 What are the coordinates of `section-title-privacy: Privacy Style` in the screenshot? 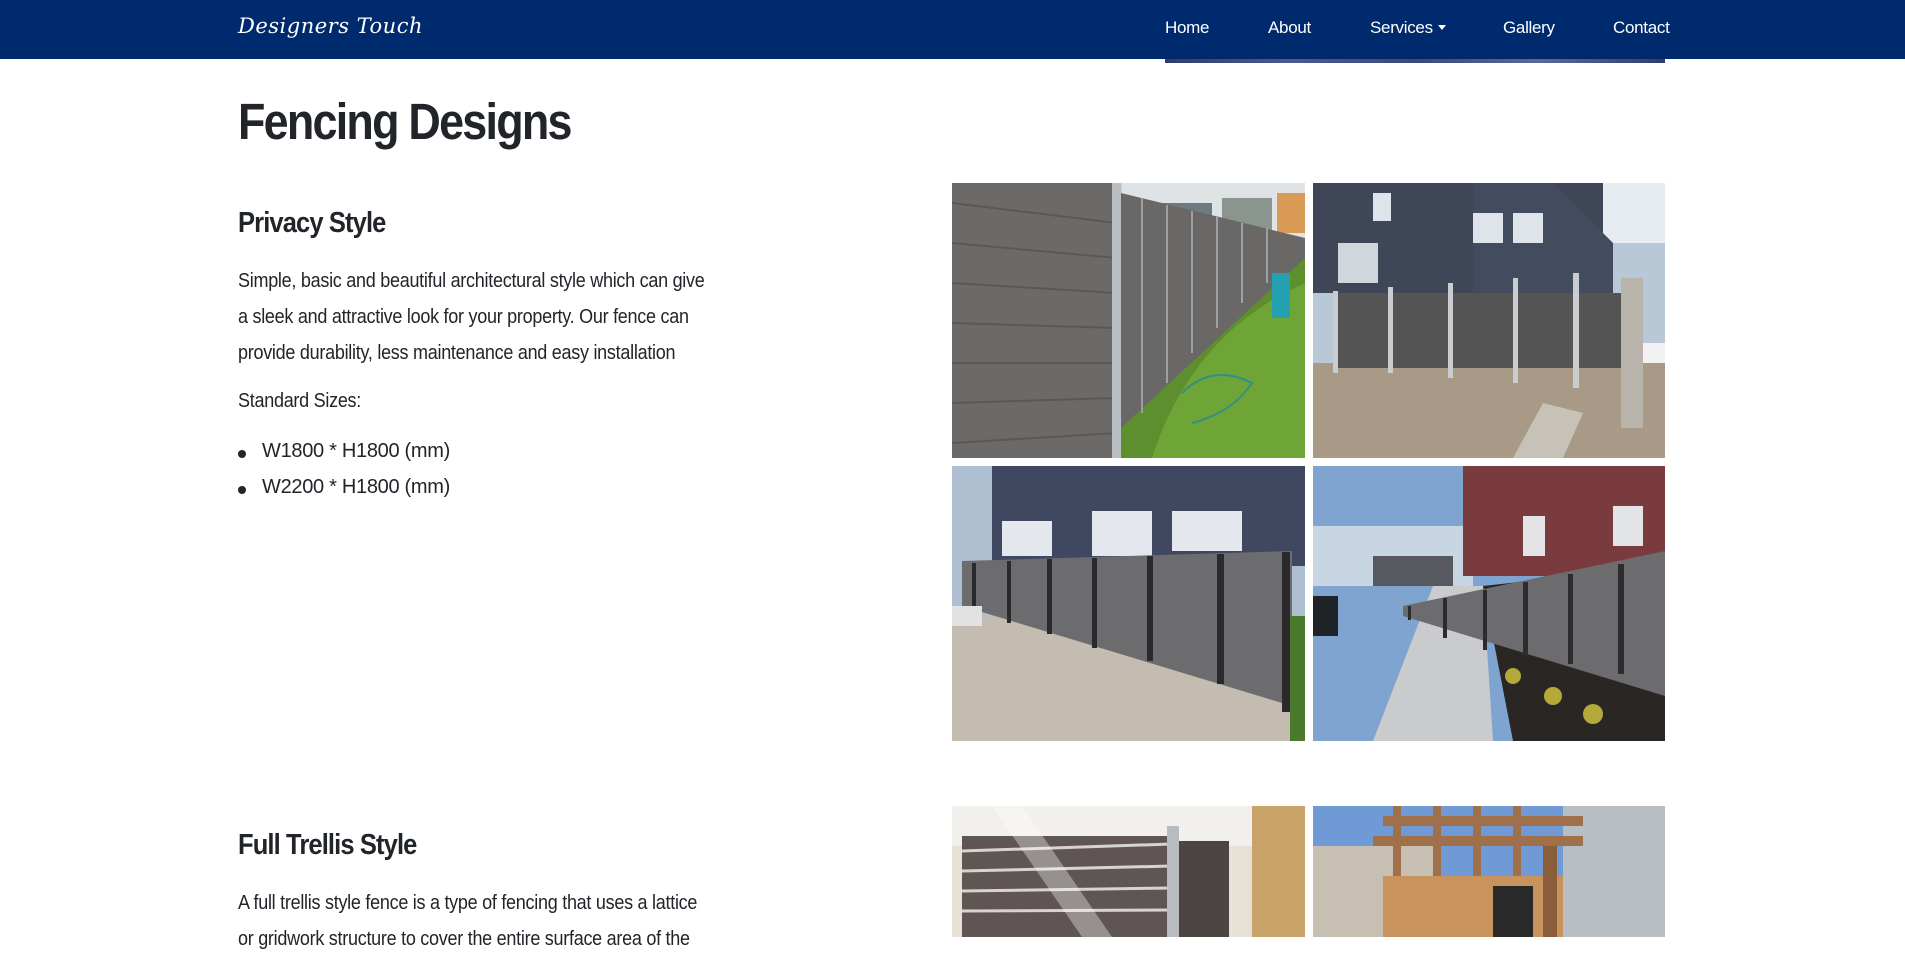 It's located at (312, 223).